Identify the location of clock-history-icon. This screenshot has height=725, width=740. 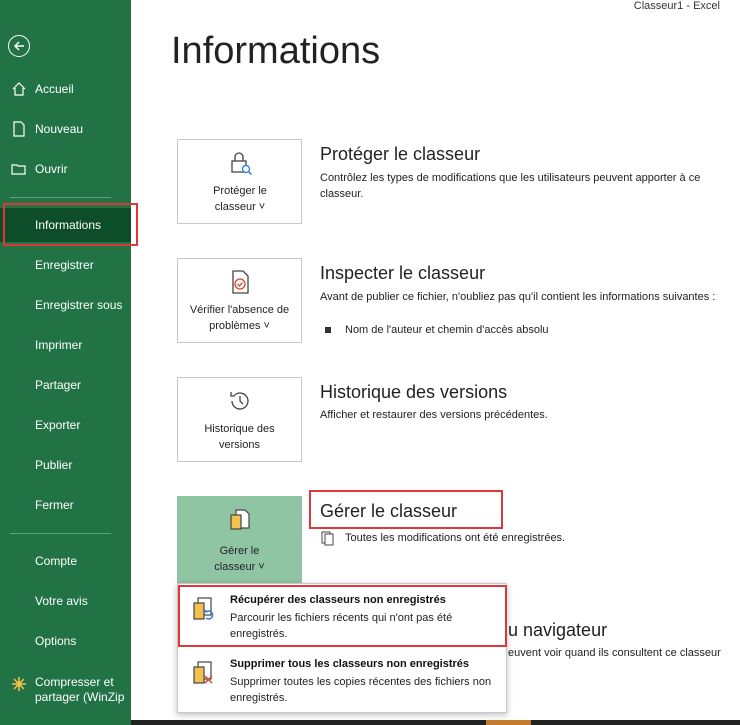
(239, 401).